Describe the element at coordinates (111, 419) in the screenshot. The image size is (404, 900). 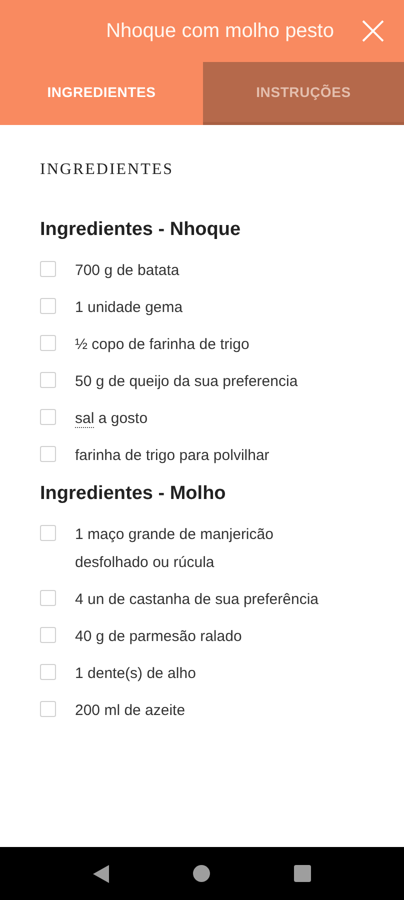
I see `ingredient-text: sal a gosto` at that location.